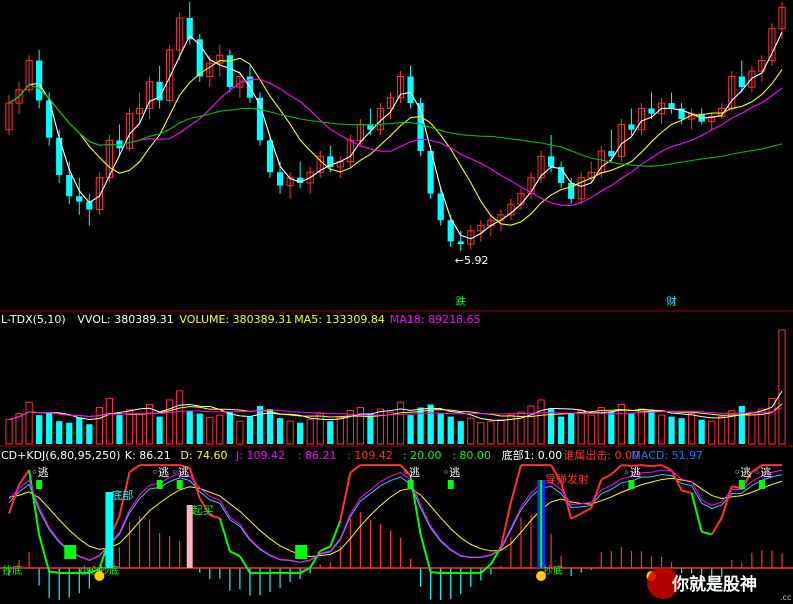 The image size is (793, 604). What do you see at coordinates (435, 319) in the screenshot?
I see `volume-header-item: MA18: 89218.65` at bounding box center [435, 319].